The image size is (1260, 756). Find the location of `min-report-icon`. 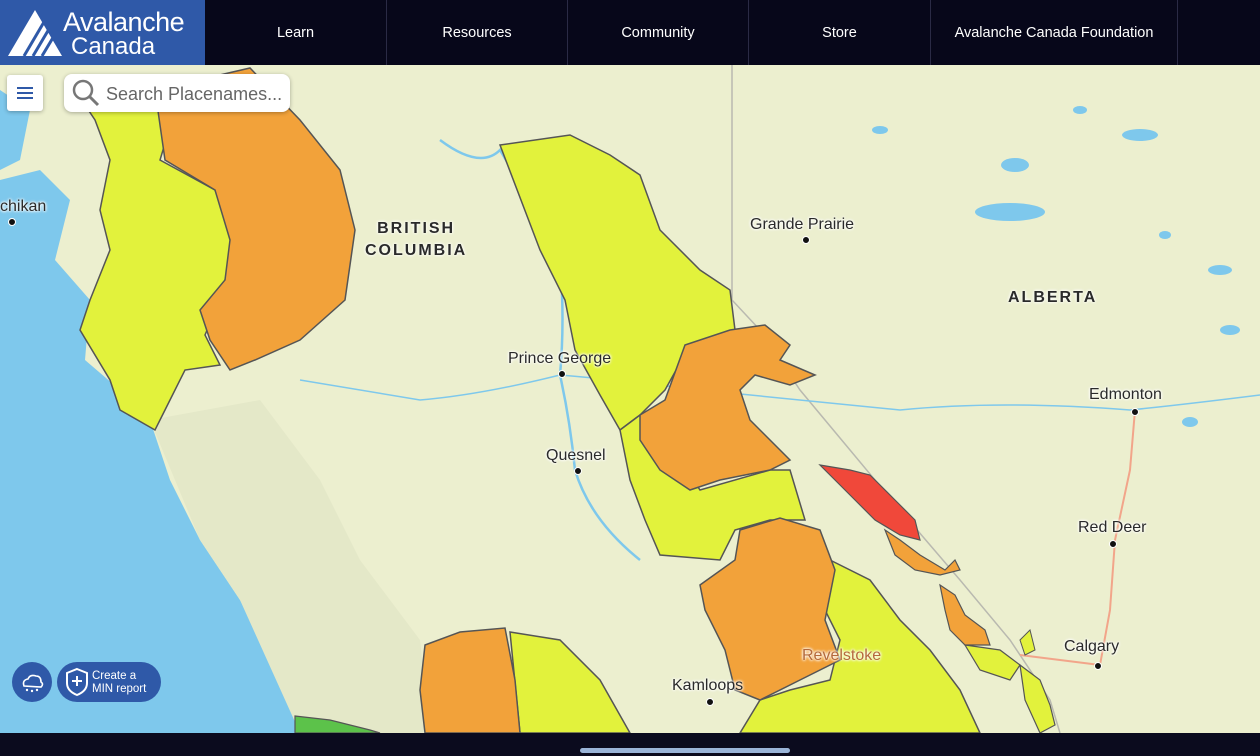

min-report-icon is located at coordinates (77, 682).